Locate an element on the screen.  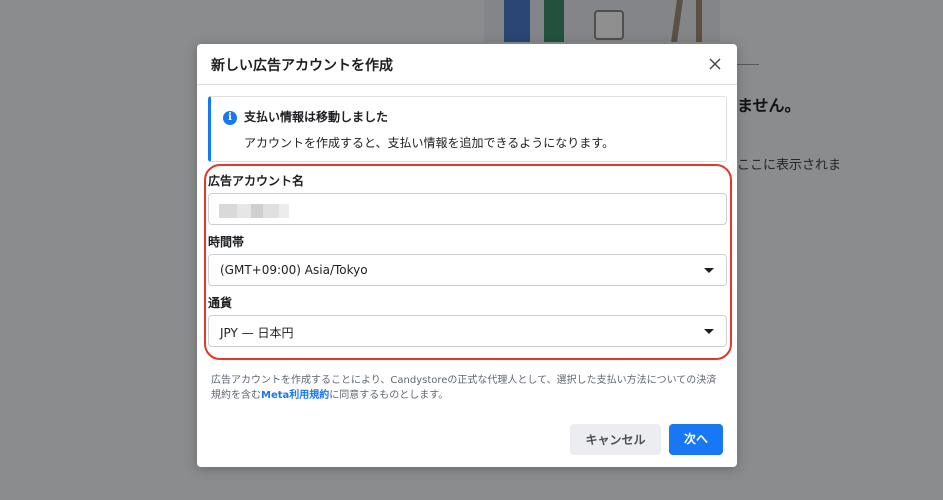
close-icon is located at coordinates (715, 64).